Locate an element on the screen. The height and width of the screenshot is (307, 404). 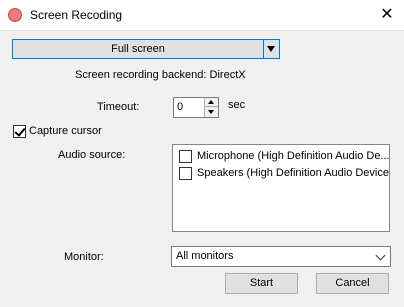
mode-select-value: Full screen is located at coordinates (138, 49).